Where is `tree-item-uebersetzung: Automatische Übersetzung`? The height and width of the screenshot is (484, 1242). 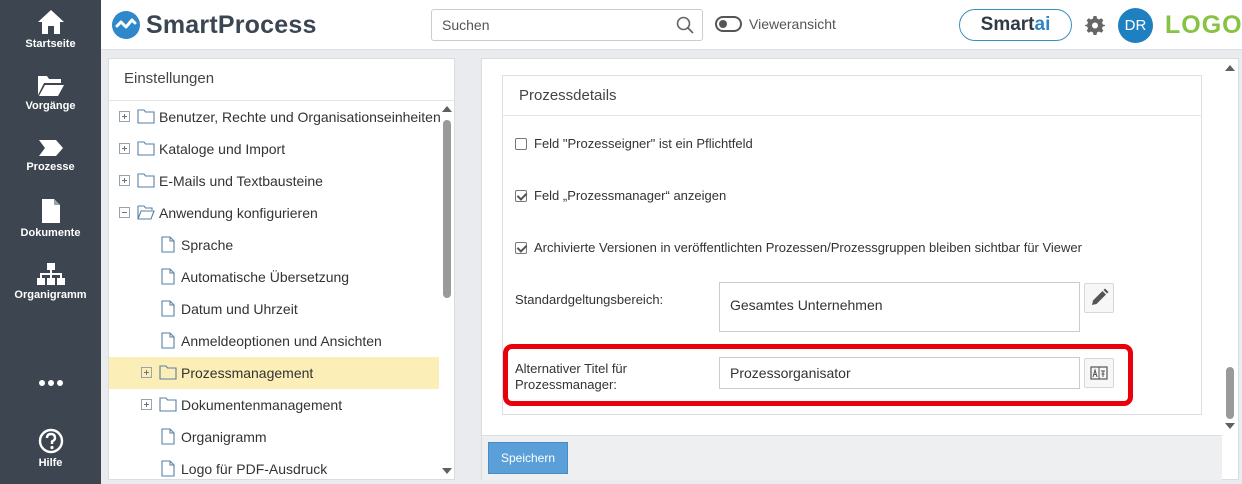 tree-item-uebersetzung: Automatische Übersetzung is located at coordinates (274, 277).